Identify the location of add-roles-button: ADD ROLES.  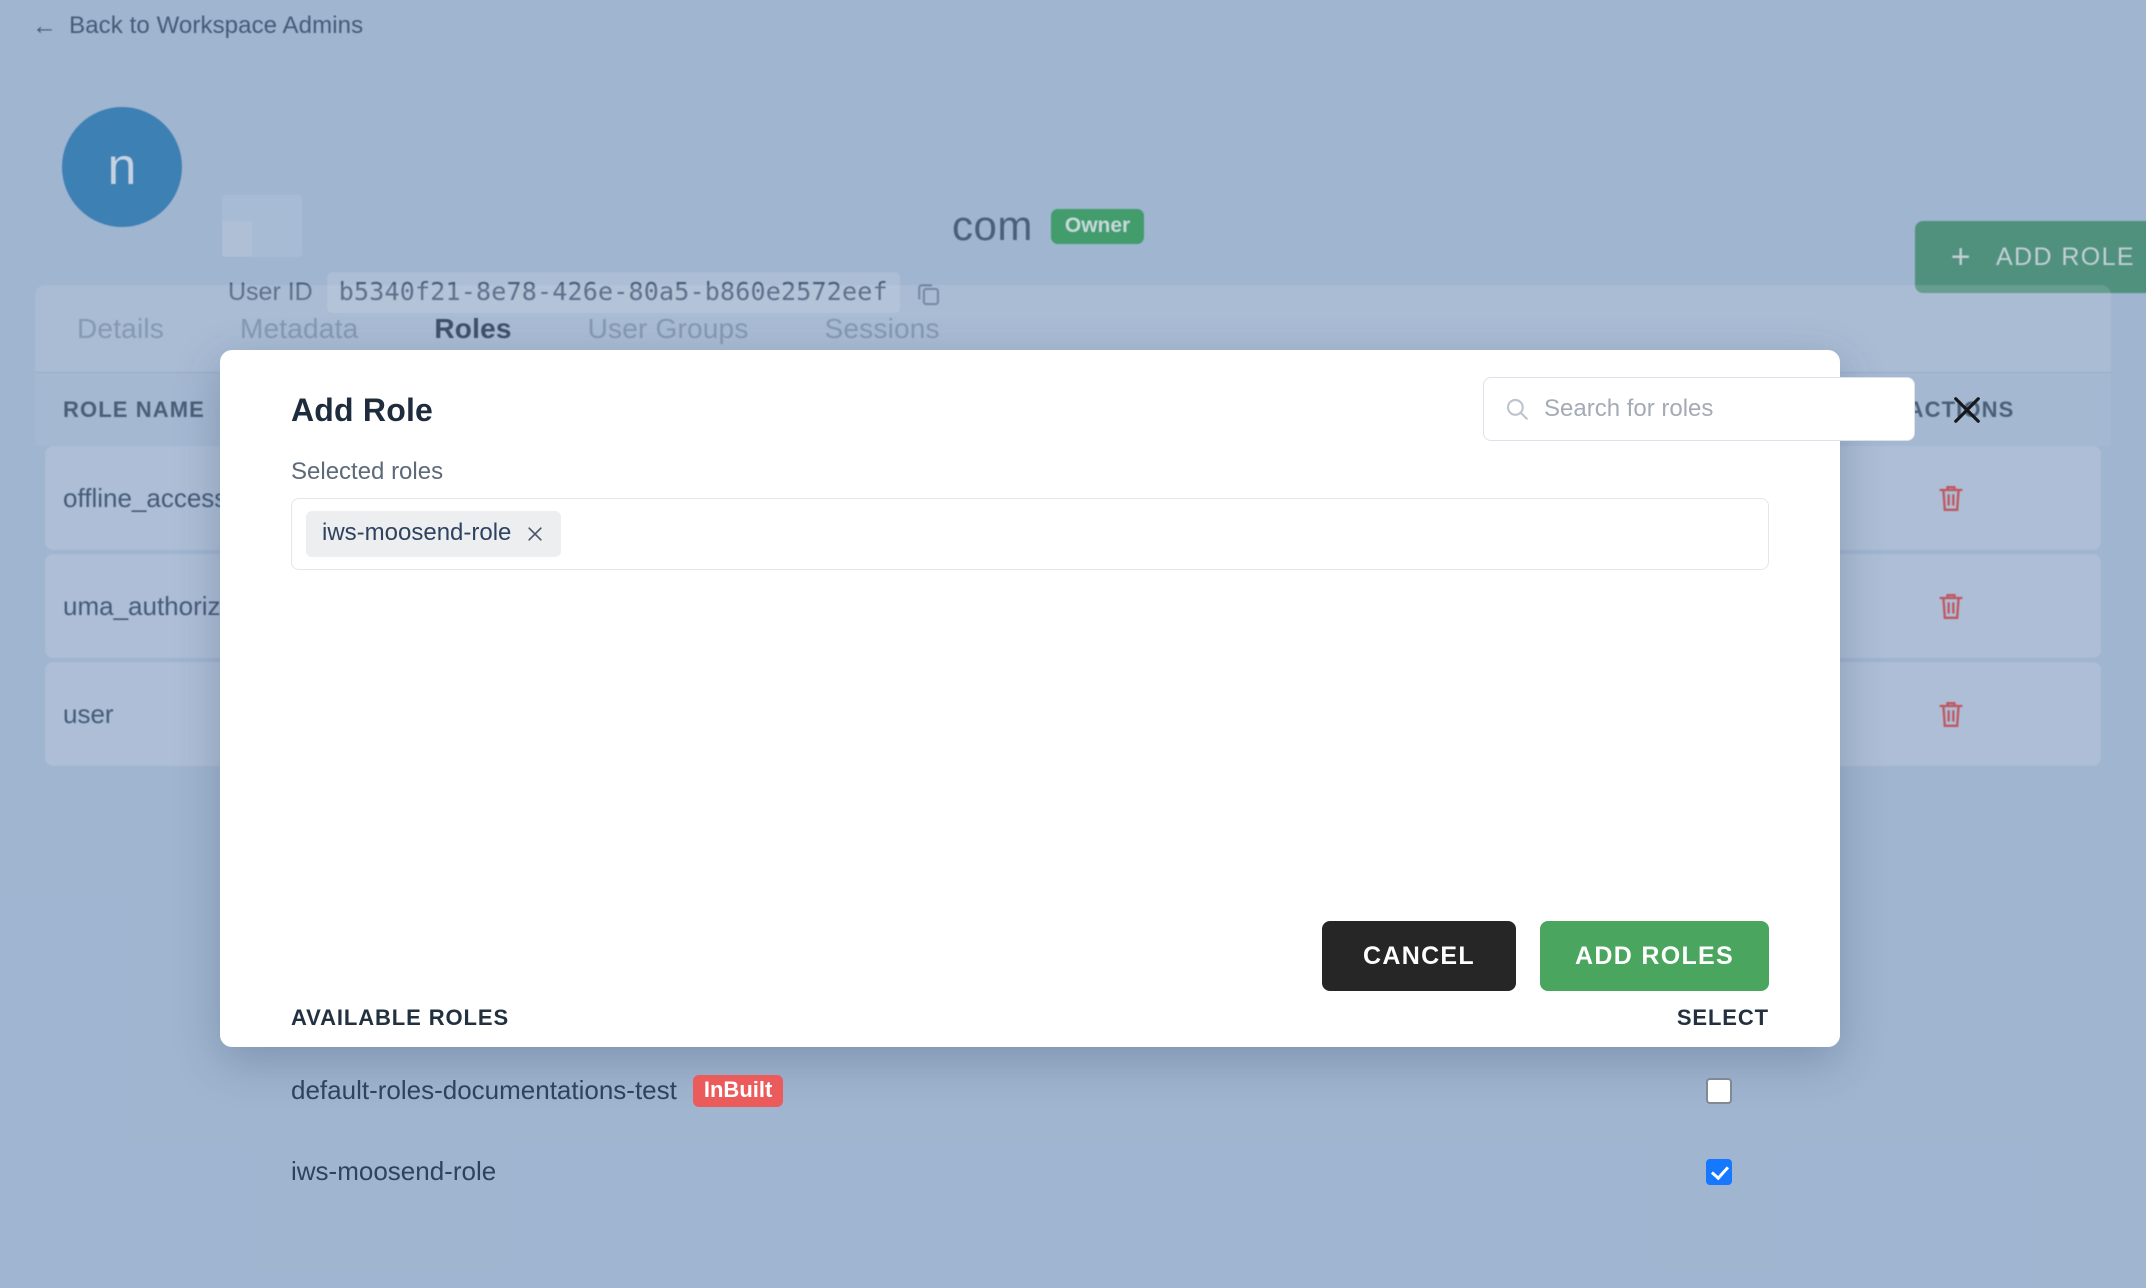
(1654, 956).